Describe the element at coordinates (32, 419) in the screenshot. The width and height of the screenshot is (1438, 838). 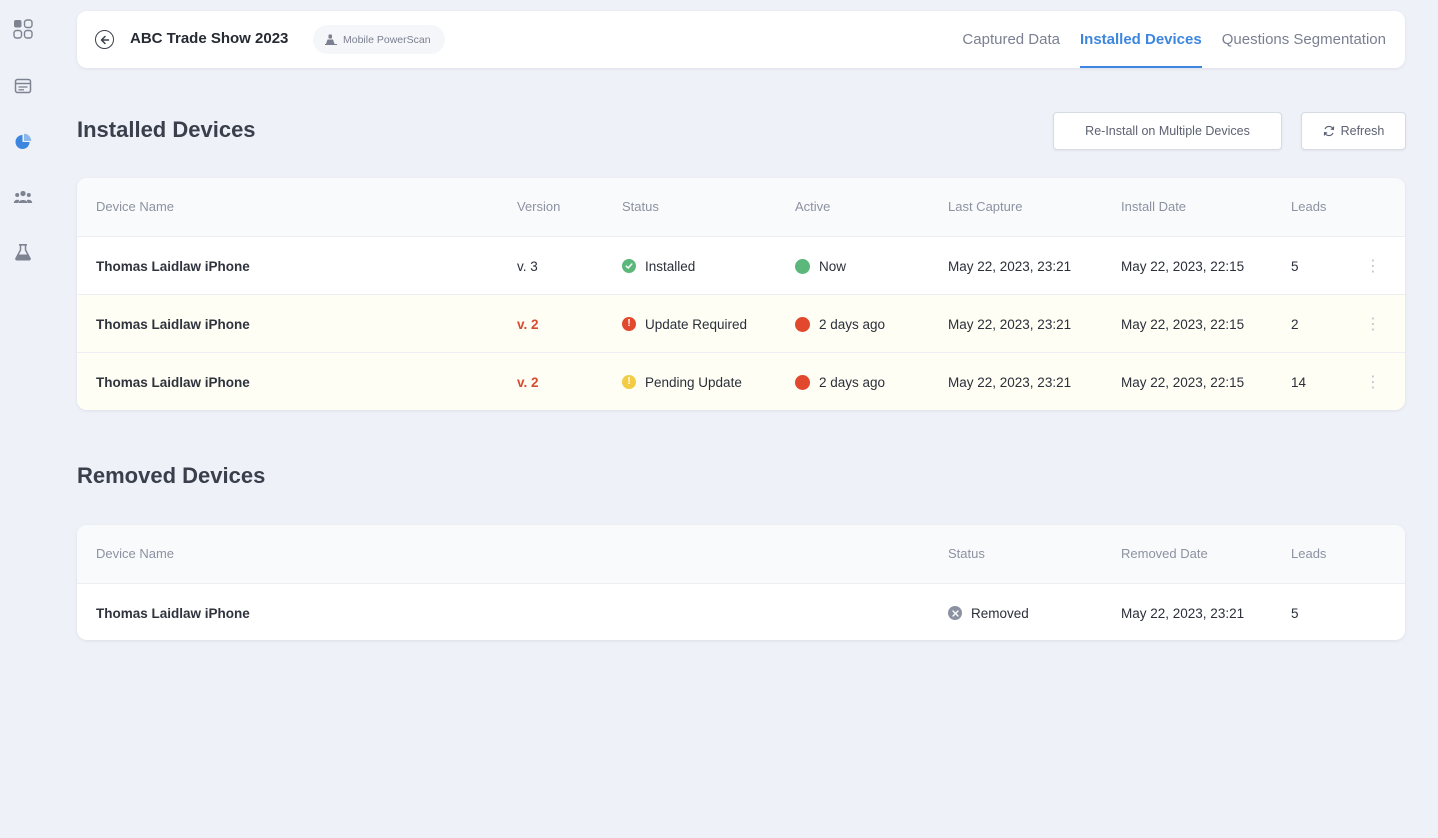
I see `sidebar` at that location.